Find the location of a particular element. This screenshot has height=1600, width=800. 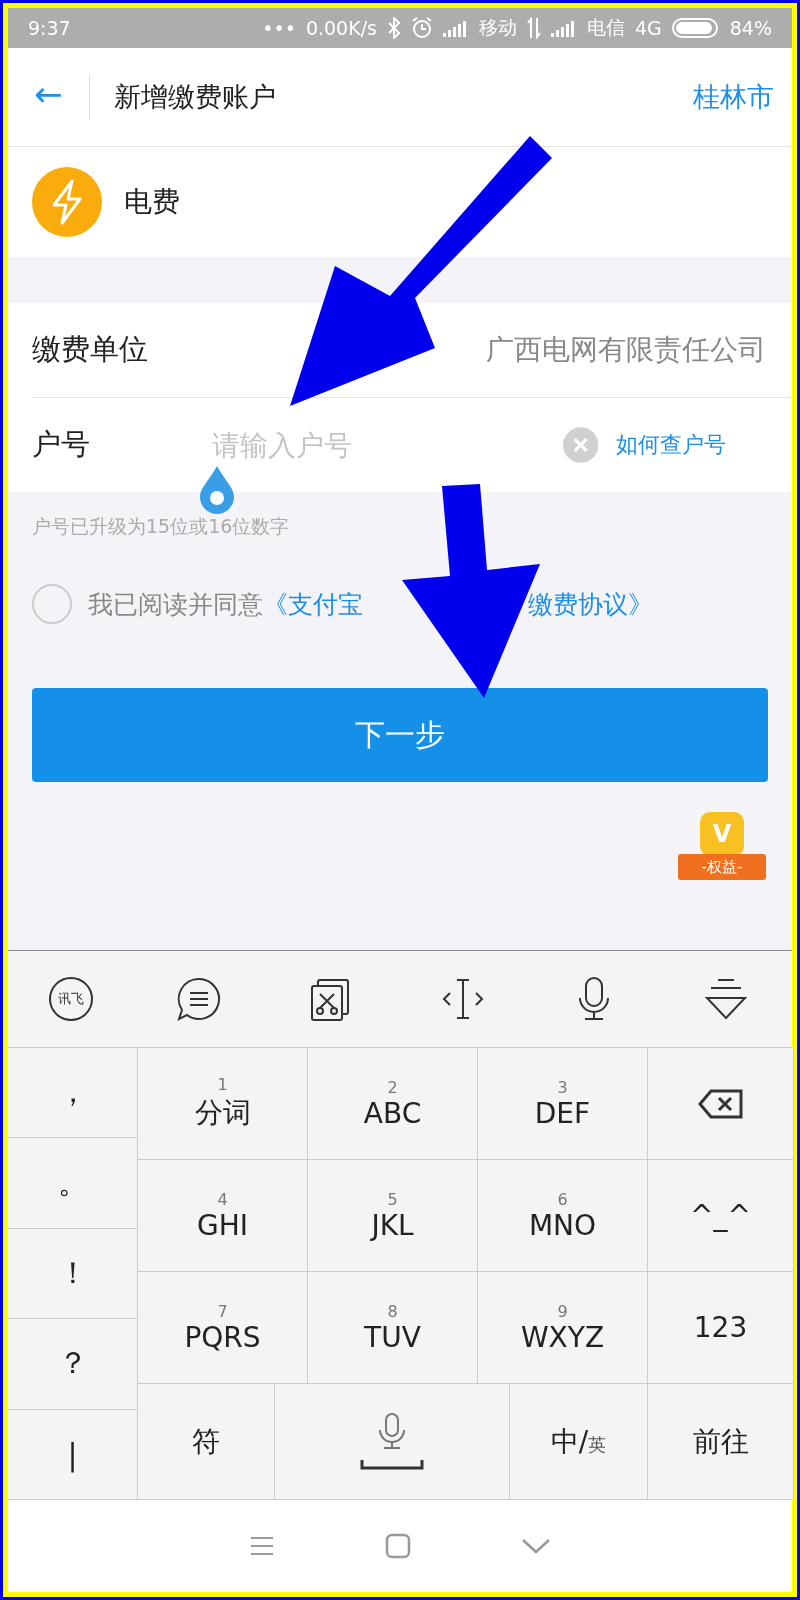

keyboard-key: 8 TUV is located at coordinates (393, 1328).